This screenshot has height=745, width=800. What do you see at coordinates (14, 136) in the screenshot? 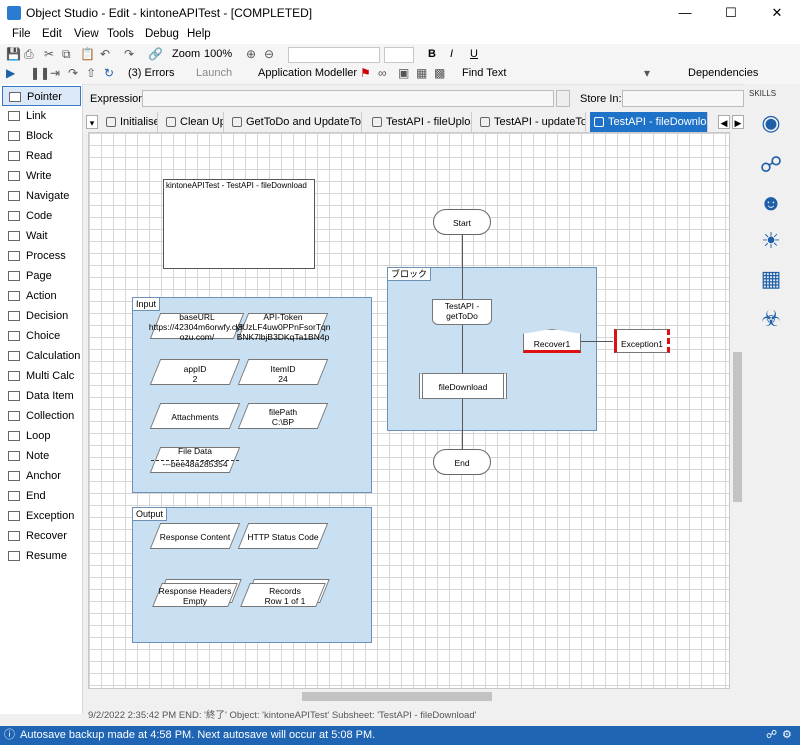
I see `block-icon` at bounding box center [14, 136].